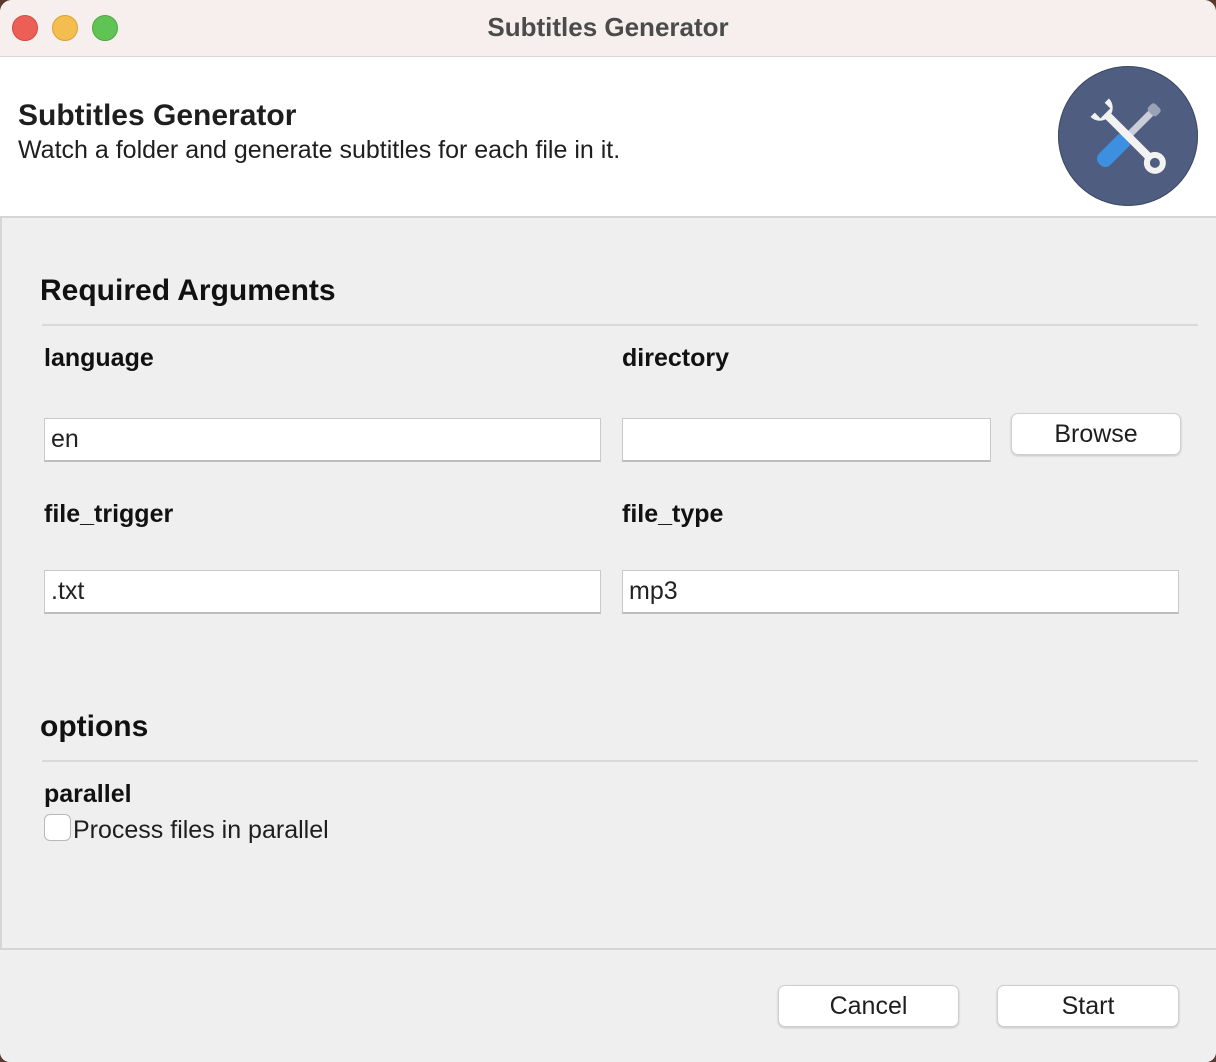 Image resolution: width=1216 pixels, height=1062 pixels. I want to click on parallel-label: parallel, so click(88, 794).